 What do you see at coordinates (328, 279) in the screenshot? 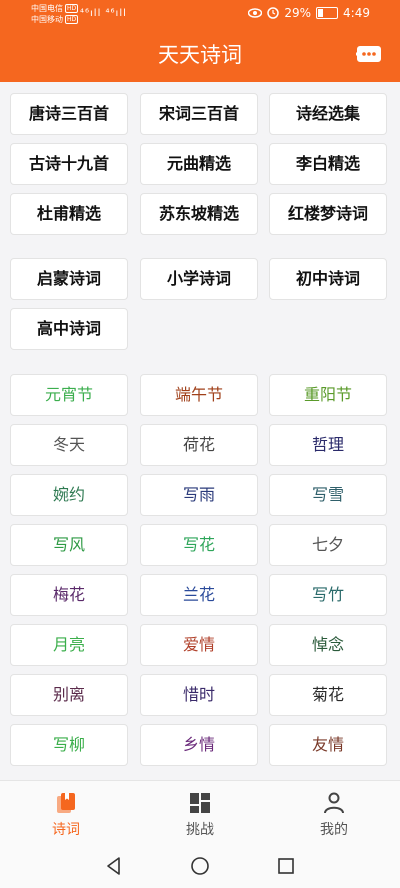
I see `school-level-button: 初中诗词` at bounding box center [328, 279].